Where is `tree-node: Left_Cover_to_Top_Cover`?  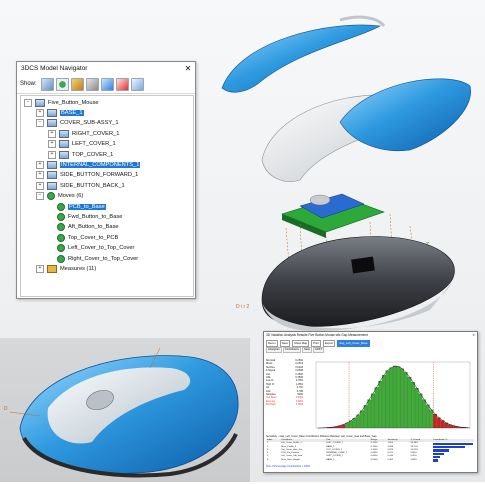
tree-node: Left_Cover_to_Top_Cover is located at coordinates (91, 248).